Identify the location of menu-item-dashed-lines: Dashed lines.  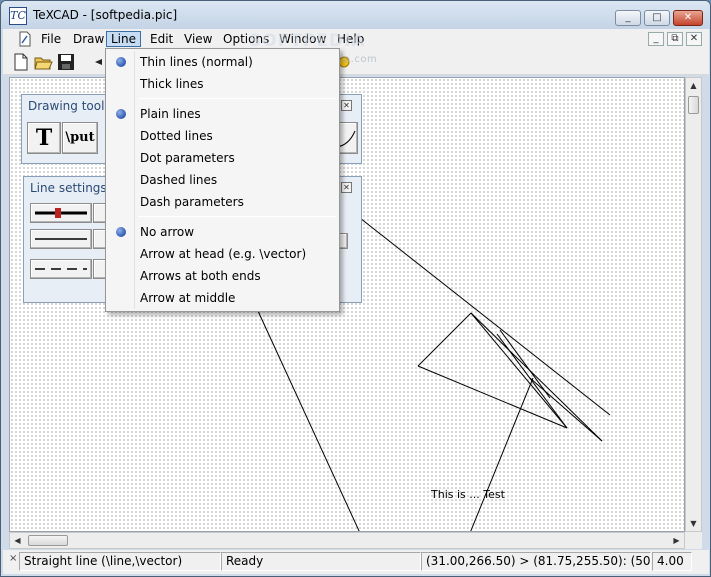
(222, 180).